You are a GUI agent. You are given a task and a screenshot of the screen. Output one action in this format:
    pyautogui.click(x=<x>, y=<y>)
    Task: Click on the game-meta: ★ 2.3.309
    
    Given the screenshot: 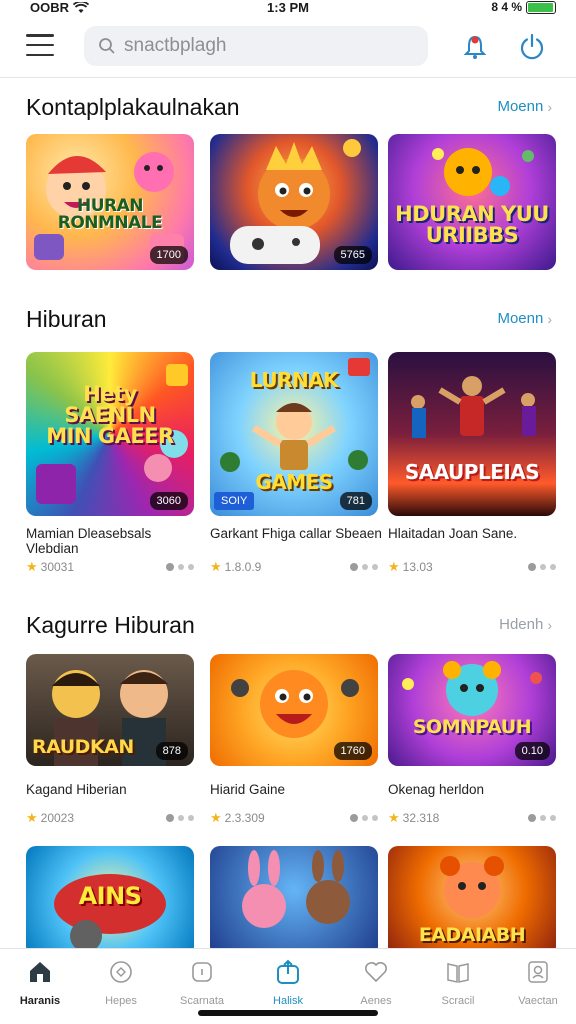 What is the action you would take?
    pyautogui.click(x=294, y=818)
    